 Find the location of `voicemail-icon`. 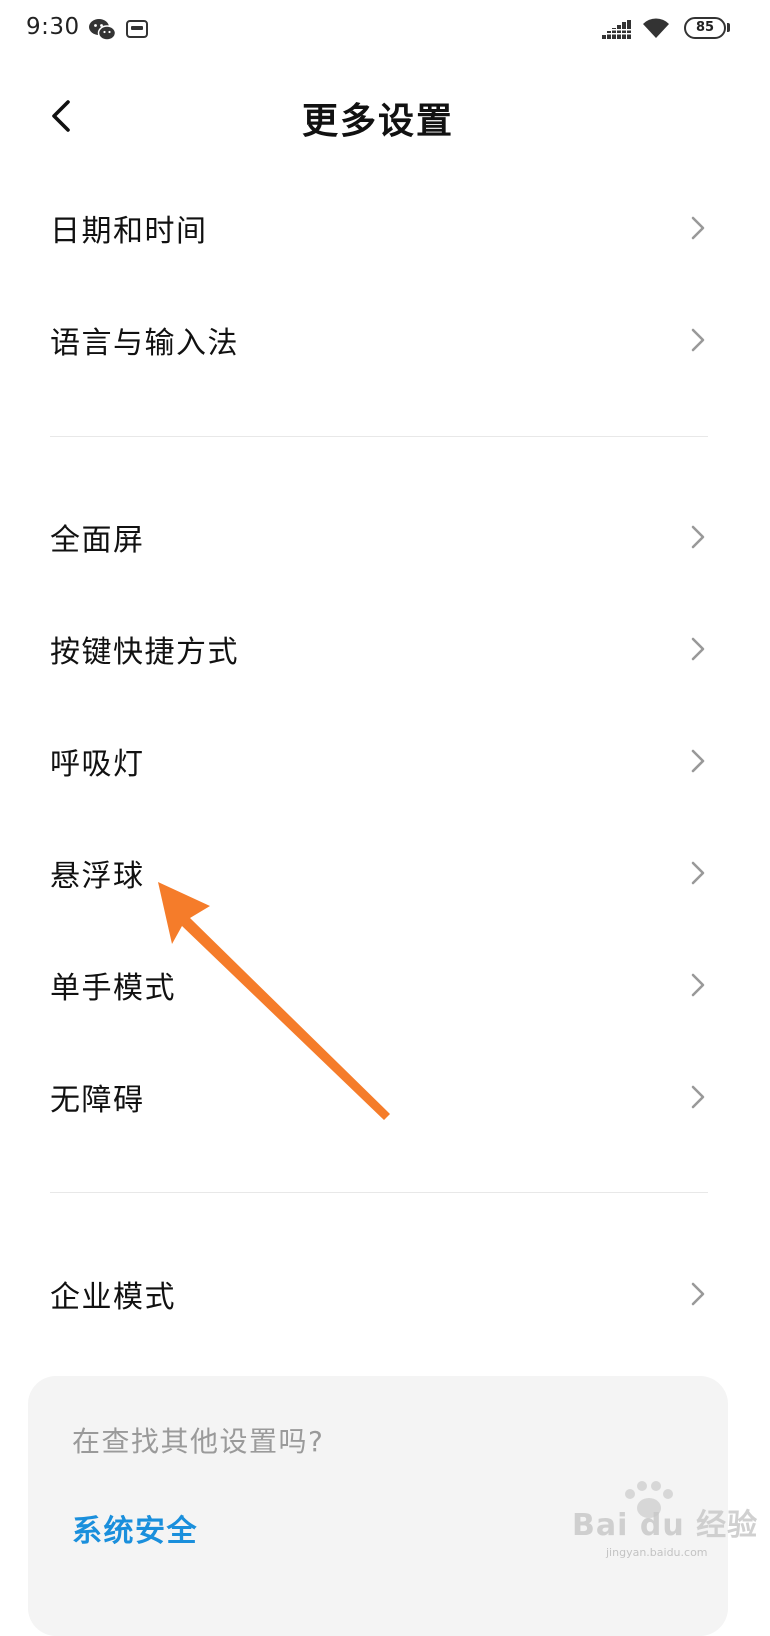

voicemail-icon is located at coordinates (137, 29).